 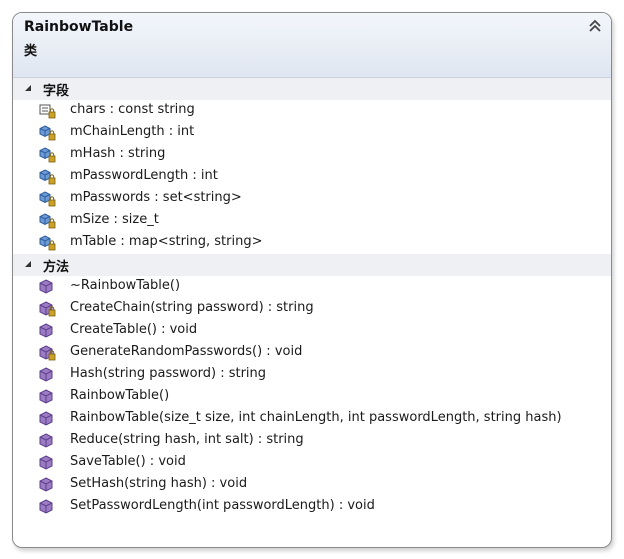 What do you see at coordinates (312, 243) in the screenshot?
I see `fields-member: mTable : map<string, string>` at bounding box center [312, 243].